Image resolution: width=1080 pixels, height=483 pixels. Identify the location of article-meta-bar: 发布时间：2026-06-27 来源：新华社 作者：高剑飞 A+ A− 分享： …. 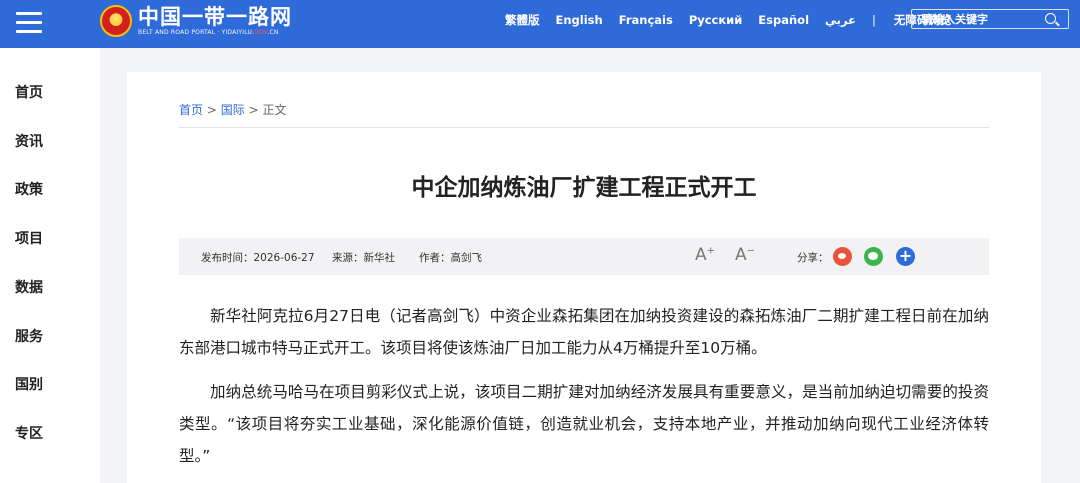
(584, 256).